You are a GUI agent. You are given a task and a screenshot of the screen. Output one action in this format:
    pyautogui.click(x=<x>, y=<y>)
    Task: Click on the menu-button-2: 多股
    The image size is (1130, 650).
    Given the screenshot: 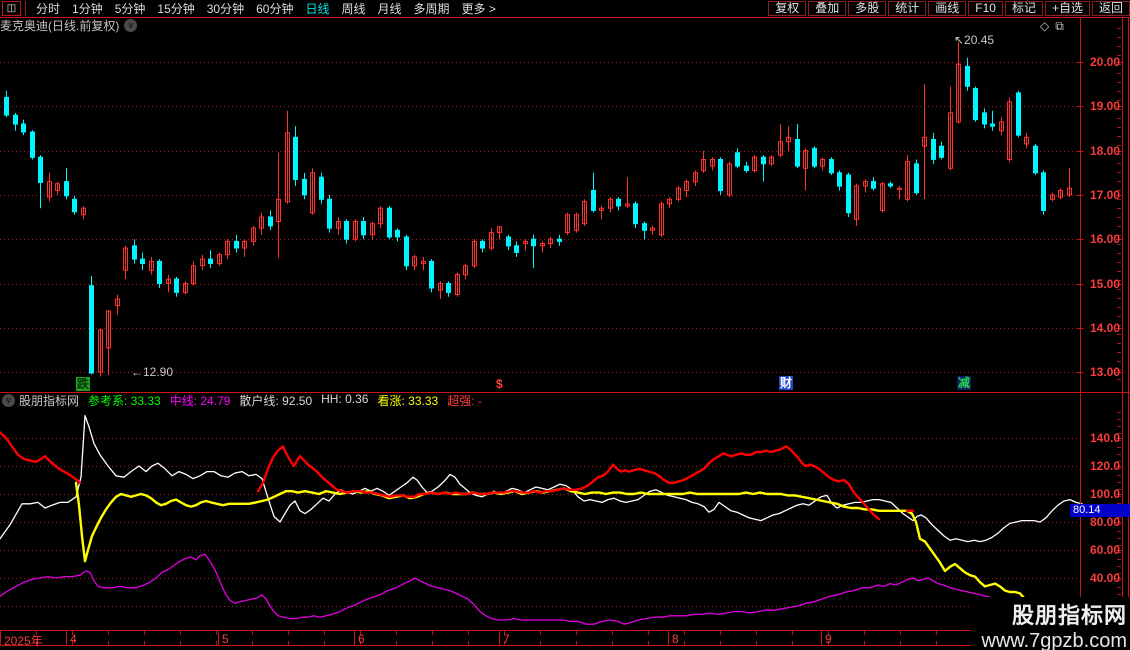 What is the action you would take?
    pyautogui.click(x=867, y=8)
    